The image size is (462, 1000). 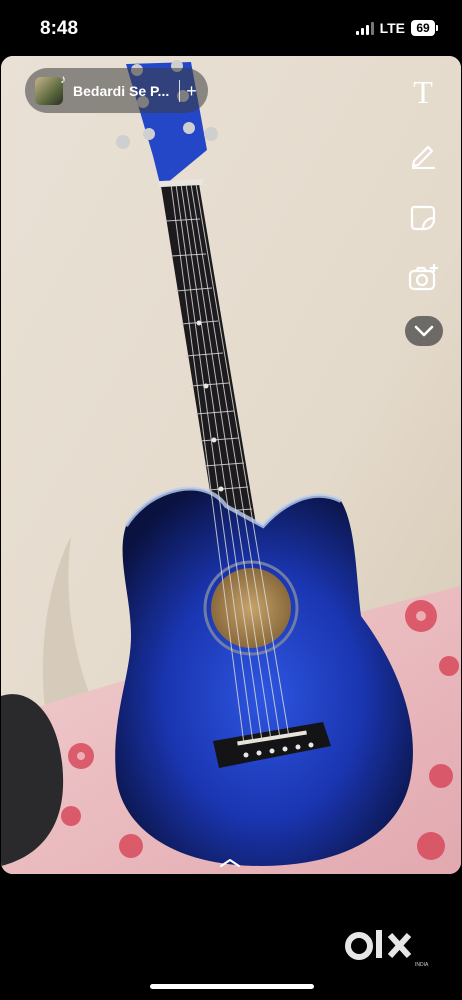 I want to click on camera-plus-button, so click(x=423, y=278).